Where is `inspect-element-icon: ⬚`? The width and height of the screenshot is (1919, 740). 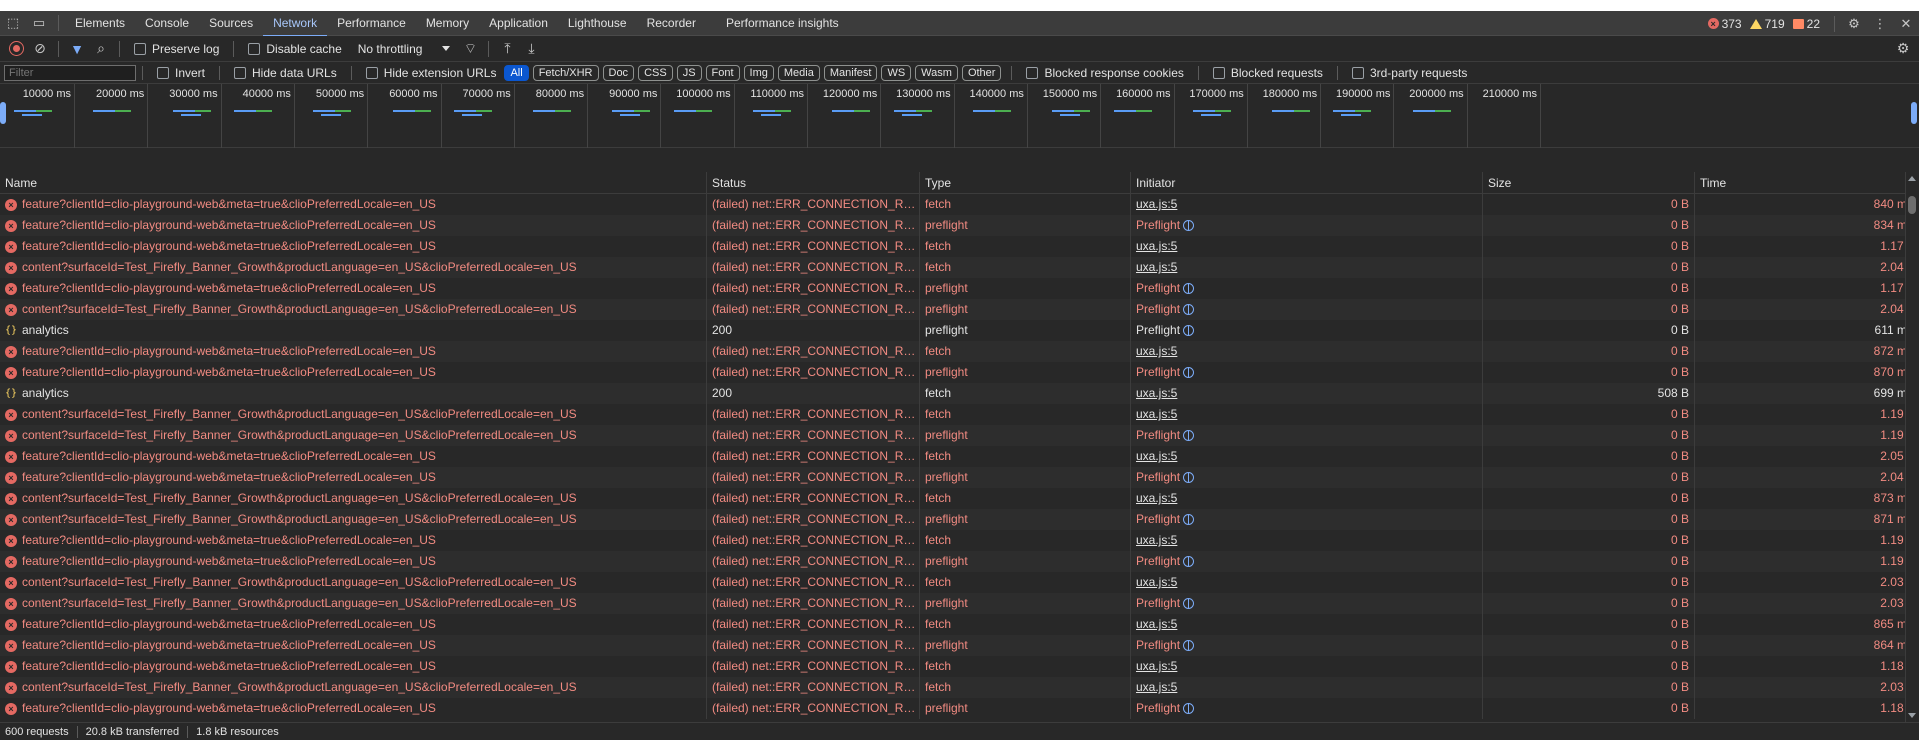
inspect-element-icon: ⬚ is located at coordinates (13, 23).